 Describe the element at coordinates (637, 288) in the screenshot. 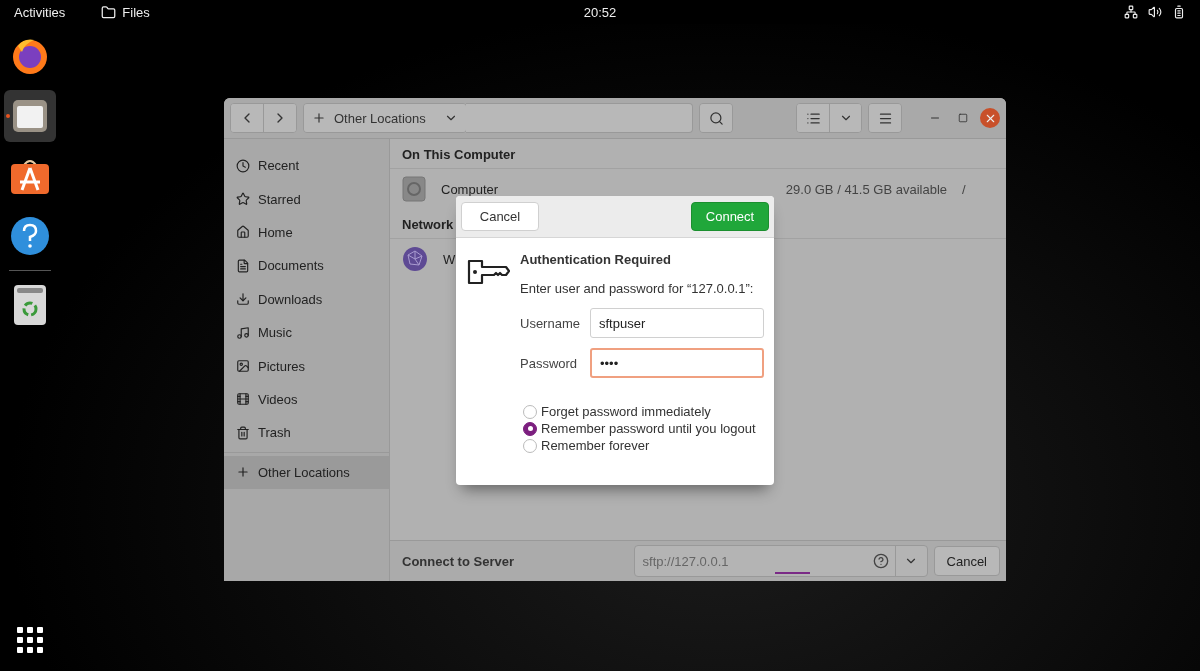

I see `dialog-message: Enter user and password for “127.0.0.1”:` at that location.